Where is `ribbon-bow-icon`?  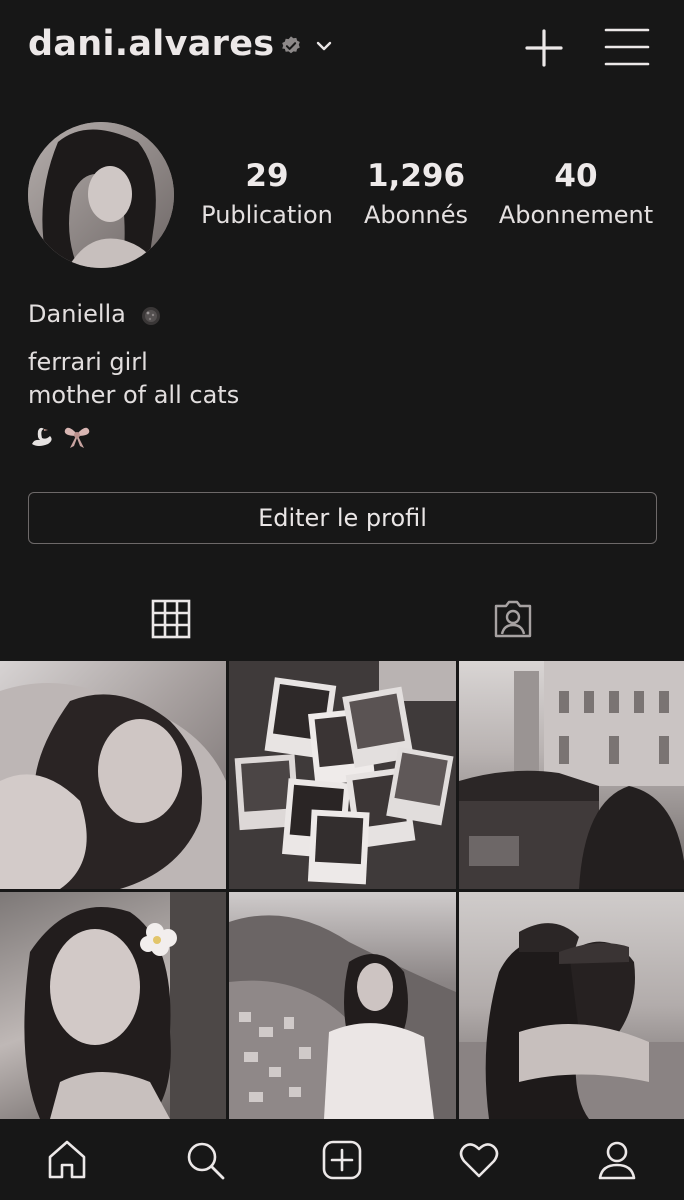 ribbon-bow-icon is located at coordinates (77, 437).